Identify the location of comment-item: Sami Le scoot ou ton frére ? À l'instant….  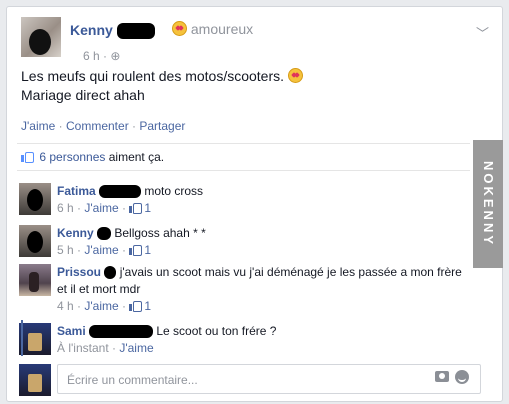
(249, 340).